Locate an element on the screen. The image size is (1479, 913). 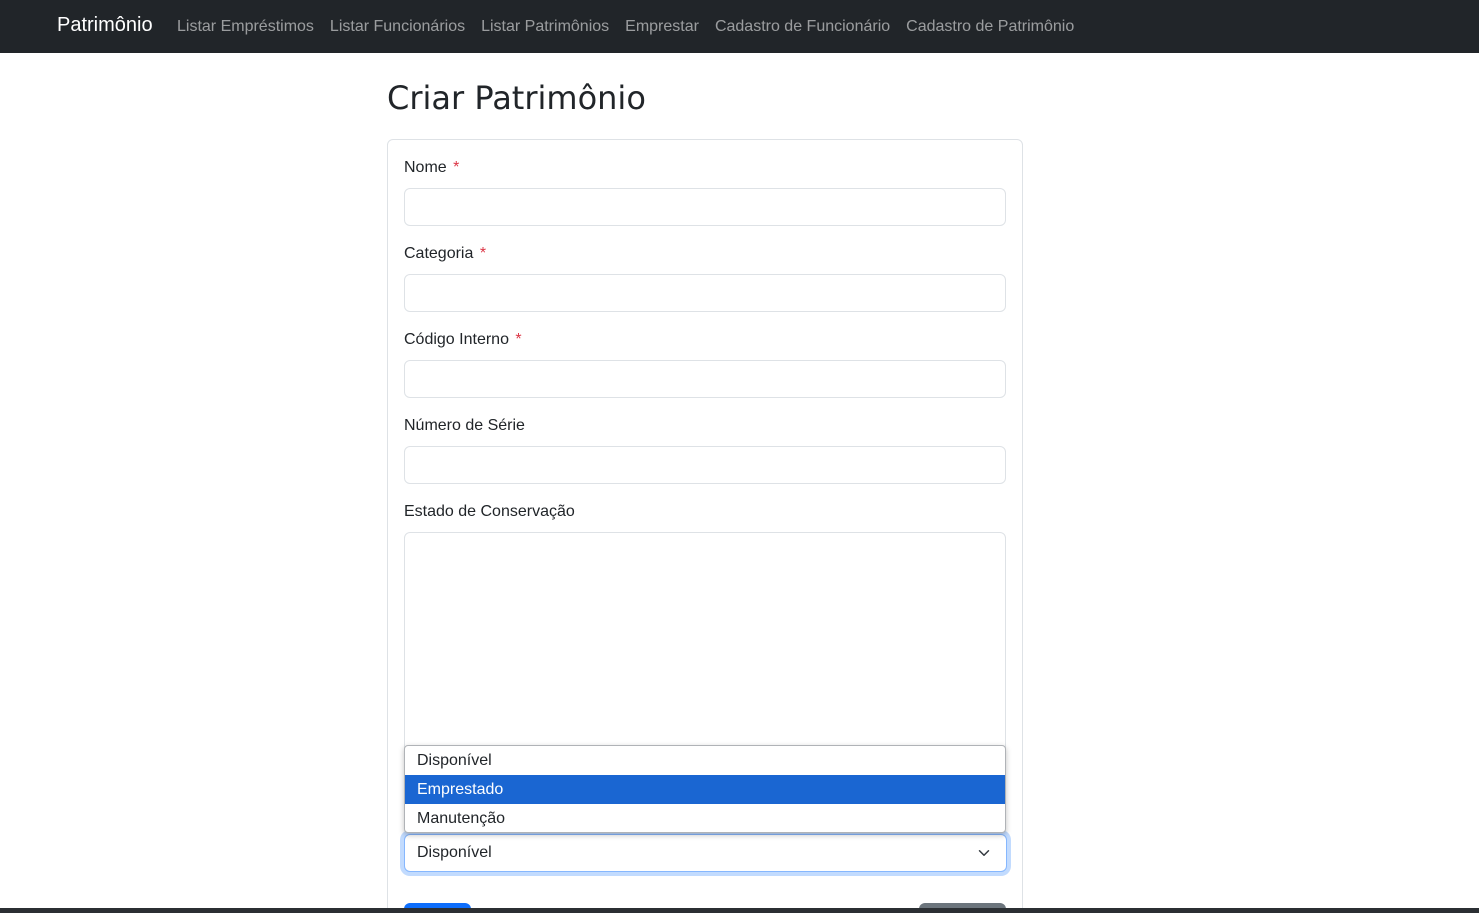
estado-conservacao-label: Estado de Conservação is located at coordinates (489, 511).